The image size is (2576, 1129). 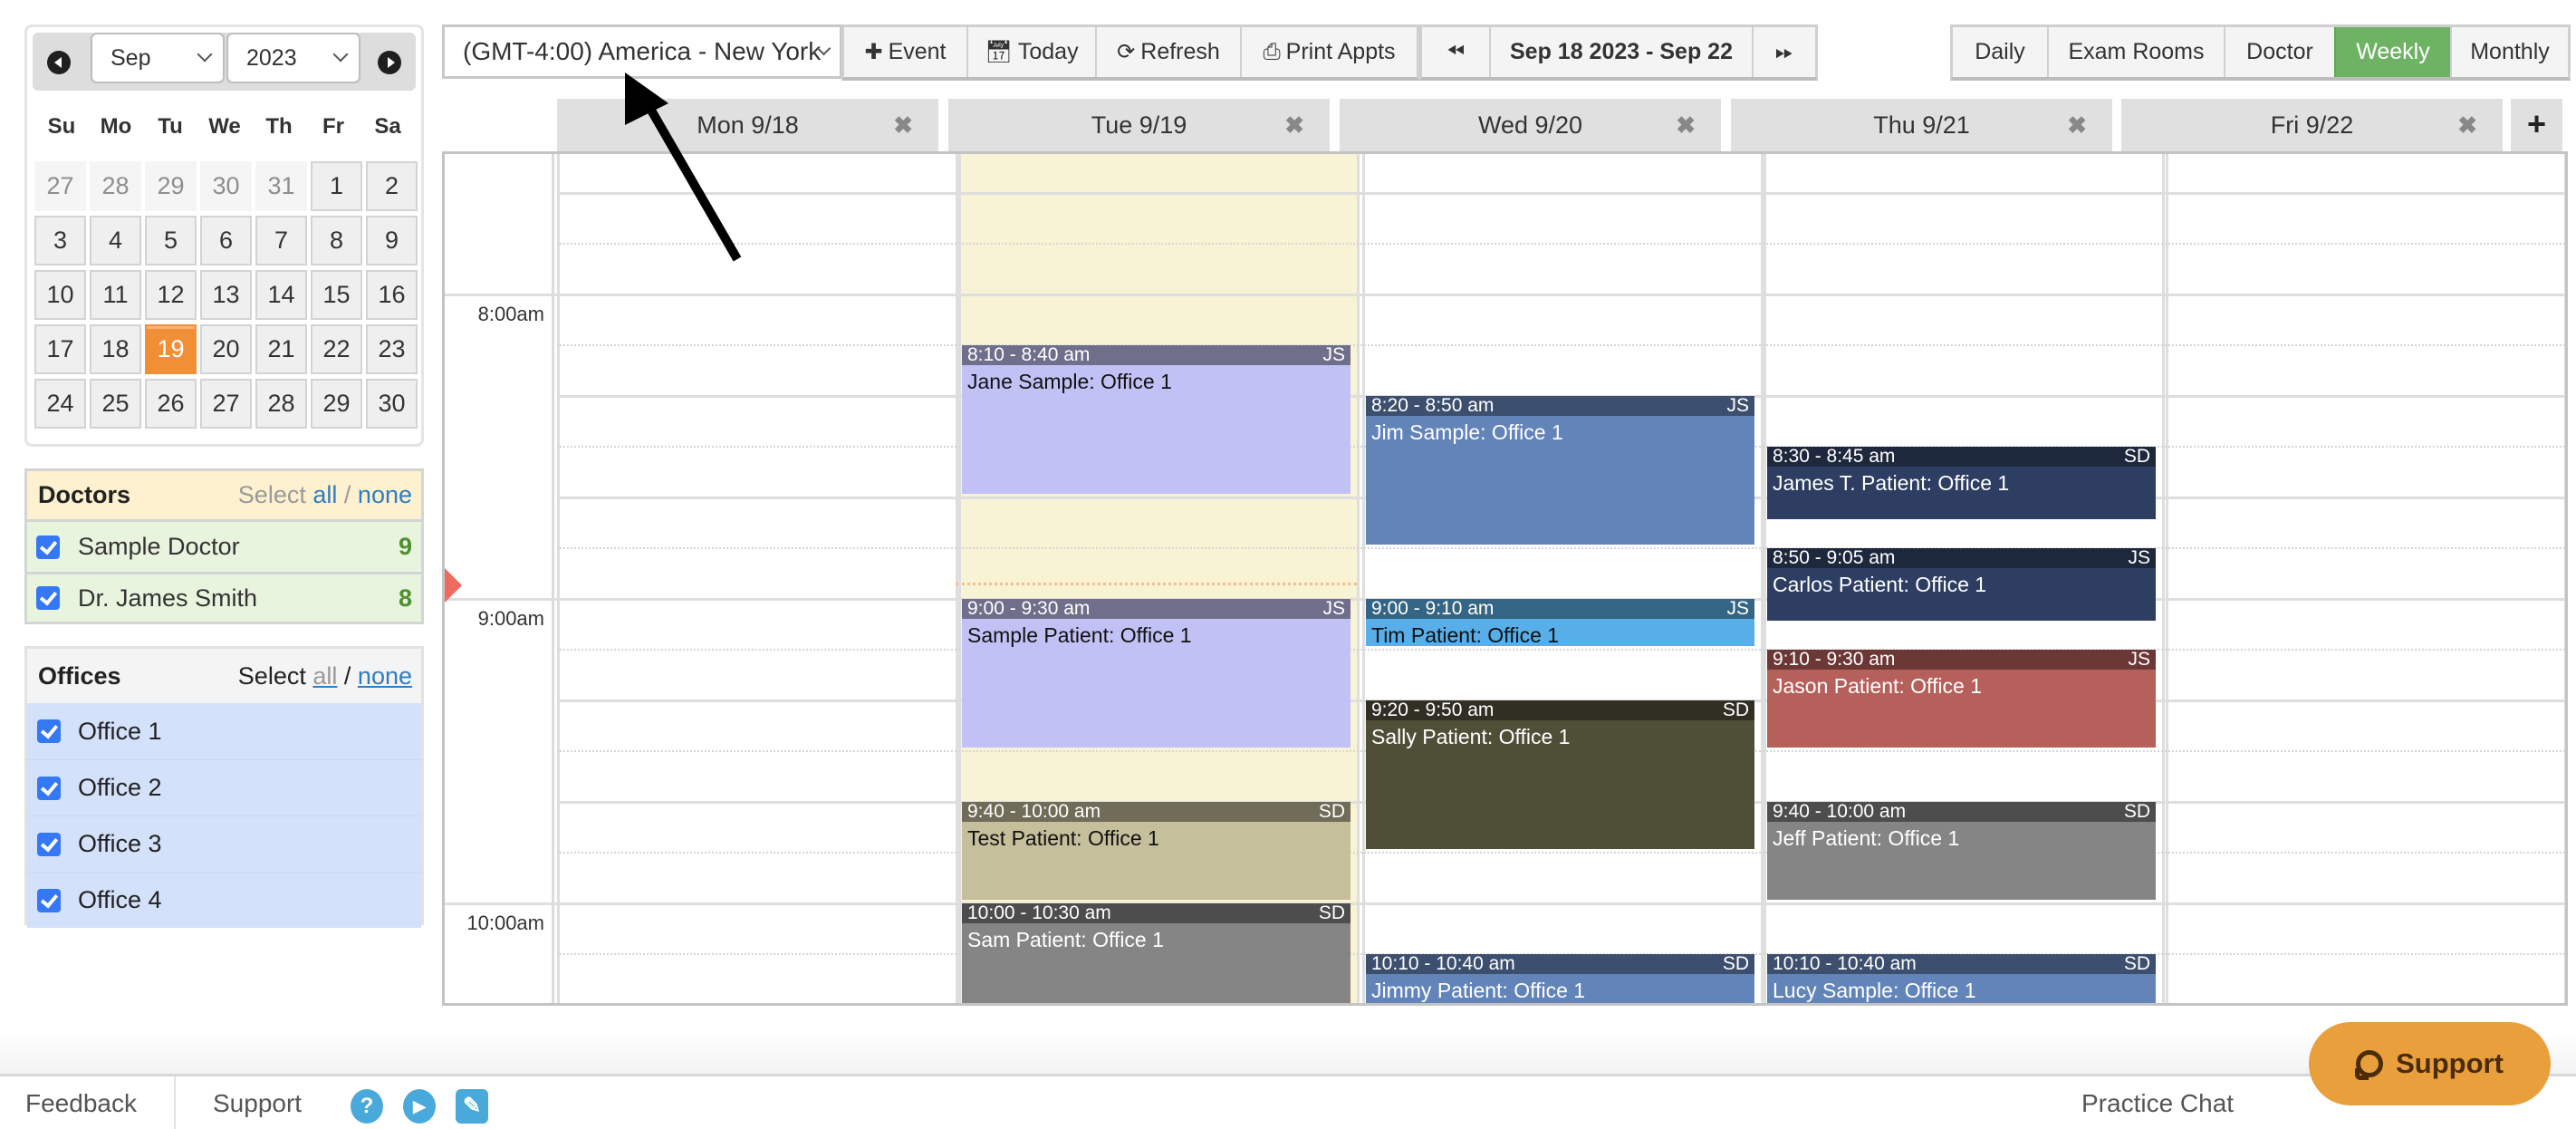 I want to click on print-appts-button: ⎙ Print Appts, so click(x=1328, y=52).